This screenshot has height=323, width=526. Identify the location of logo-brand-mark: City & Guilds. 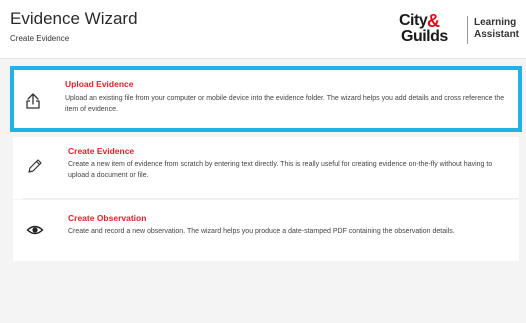
(431, 29).